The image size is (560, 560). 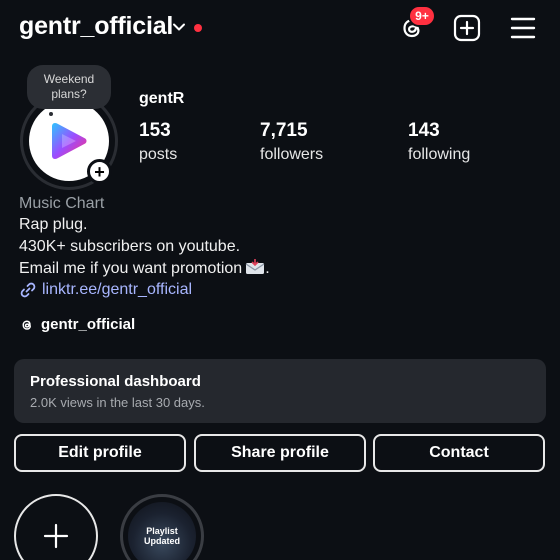 I want to click on link-icon, so click(x=28, y=290).